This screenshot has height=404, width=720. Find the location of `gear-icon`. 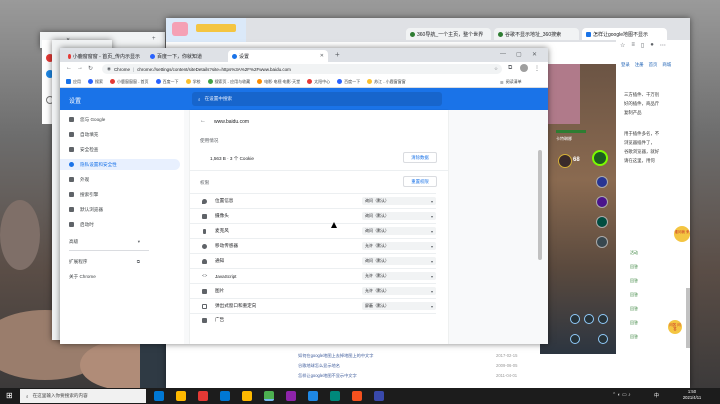

gear-icon is located at coordinates (234, 56).